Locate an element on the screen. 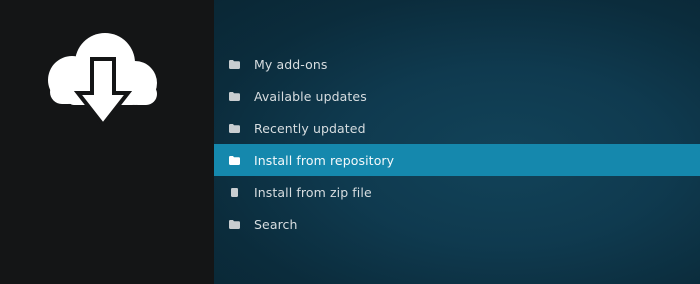  menu-item-label: My add-ons is located at coordinates (291, 64).